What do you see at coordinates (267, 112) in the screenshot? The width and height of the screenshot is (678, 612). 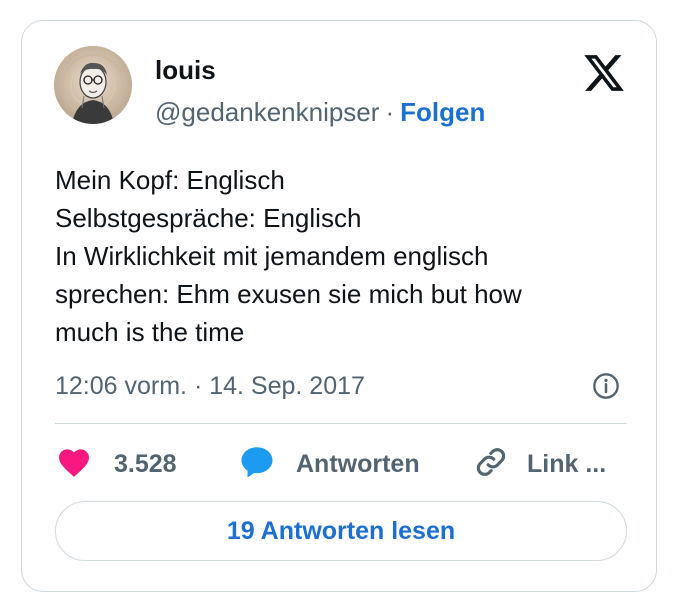 I see `author-handle: @gedankenknipser` at bounding box center [267, 112].